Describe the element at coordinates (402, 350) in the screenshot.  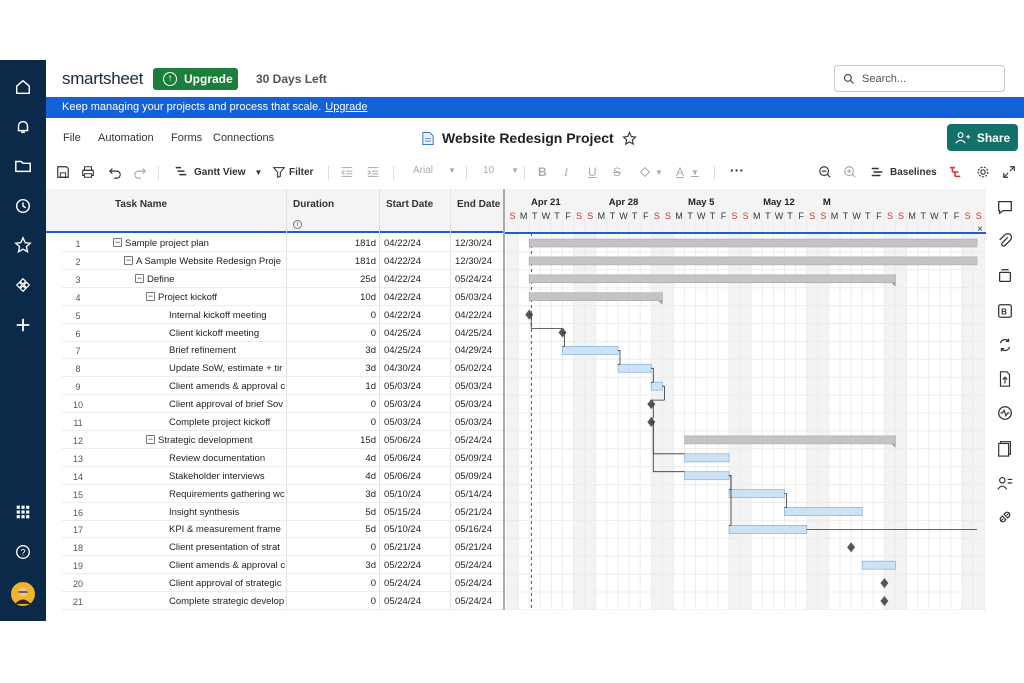
I see `start-date-cell: 04/25/24` at that location.